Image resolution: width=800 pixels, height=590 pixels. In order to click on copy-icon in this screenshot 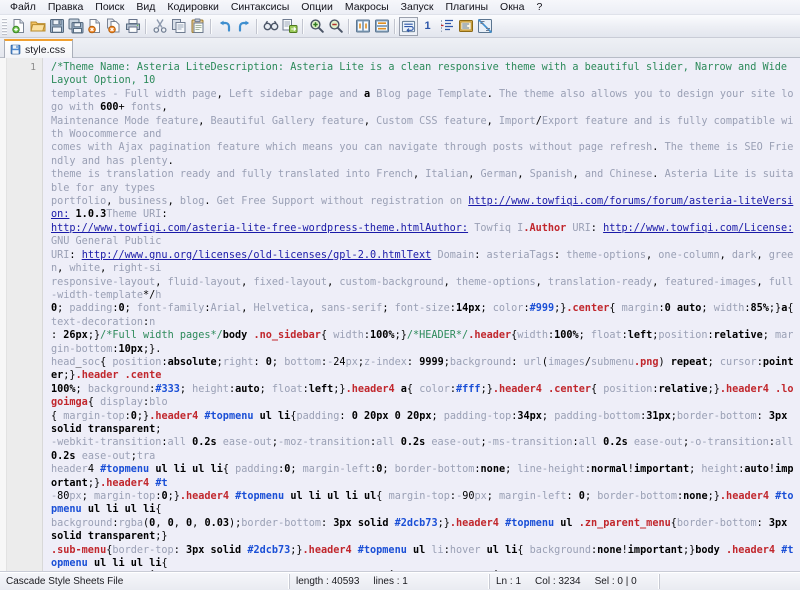, I will do `click(178, 26)`.